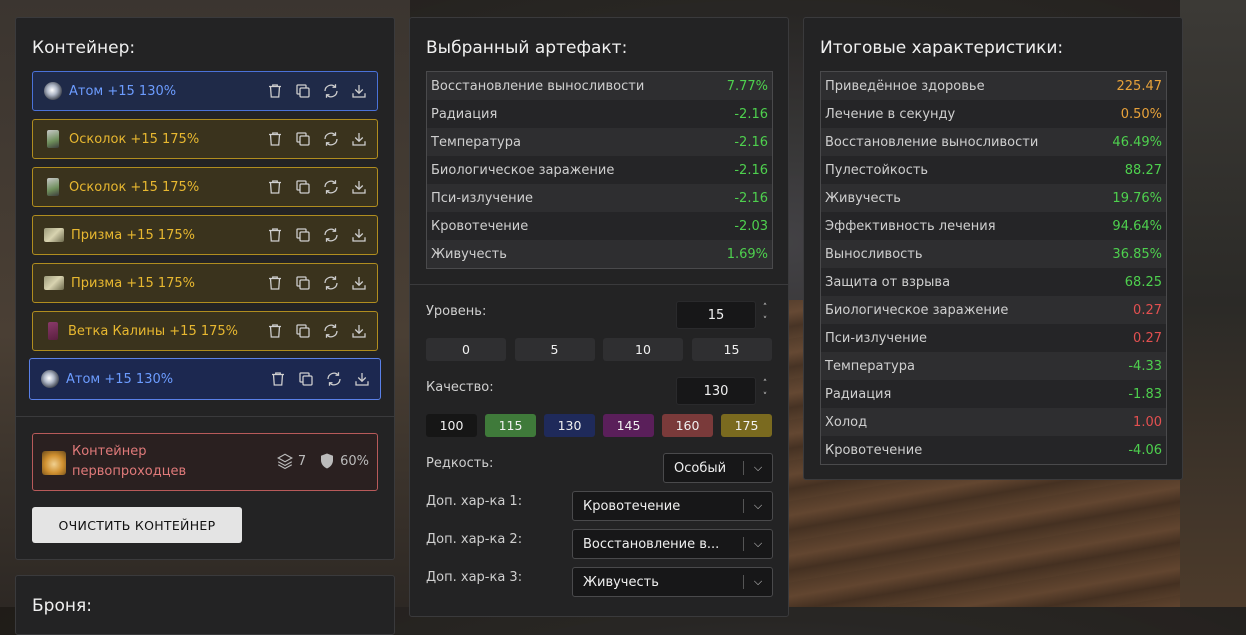  I want to click on quality-spinner: ˄ ˅, so click(765, 391).